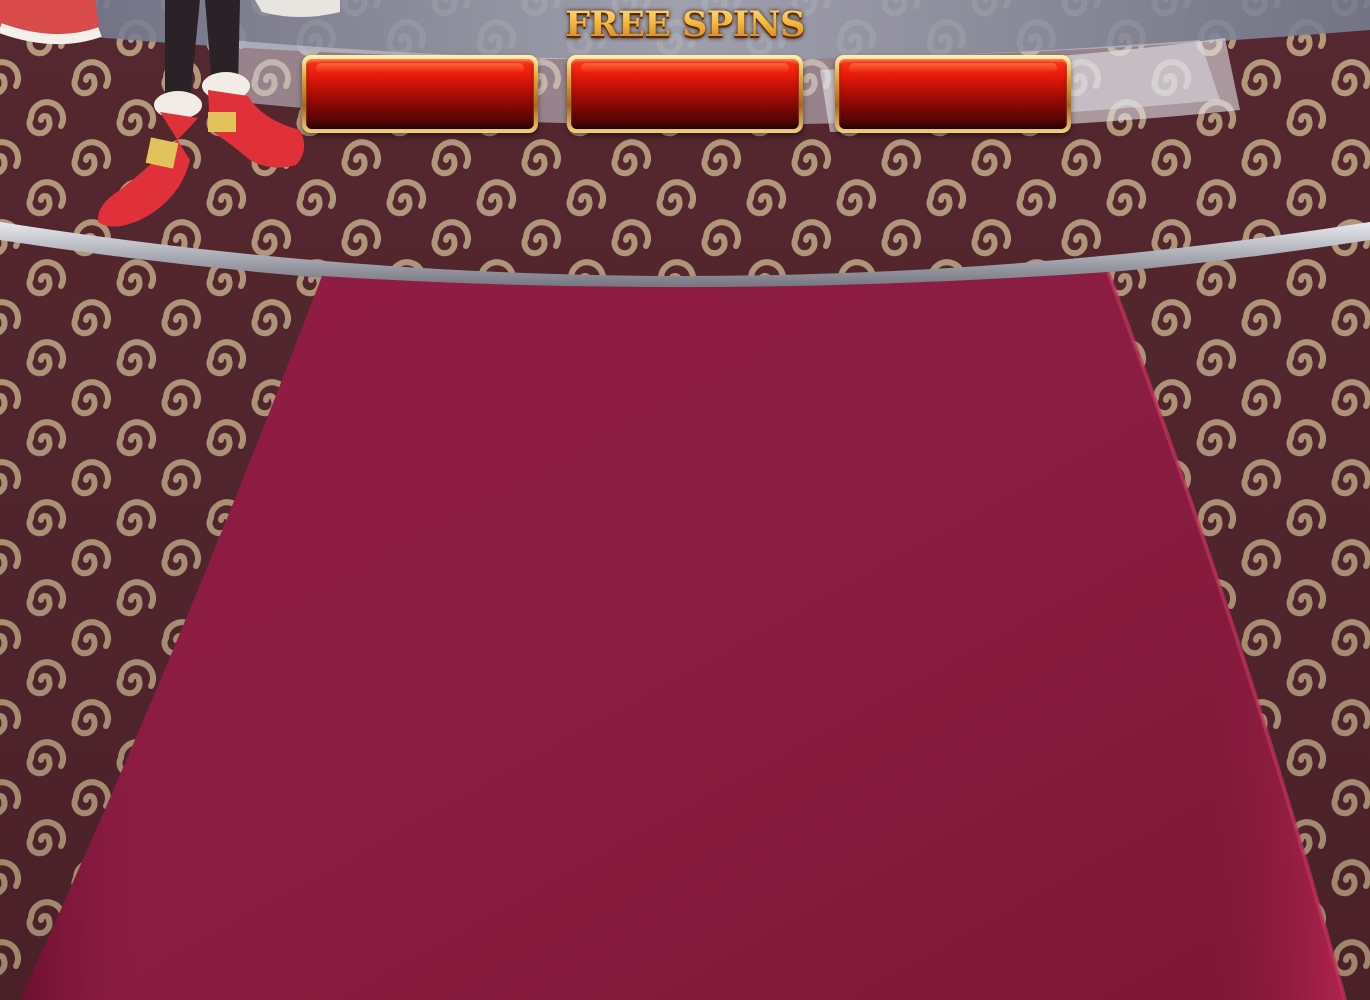 The width and height of the screenshot is (1370, 1000). I want to click on free-spin-slot-3-value, so click(953, 94).